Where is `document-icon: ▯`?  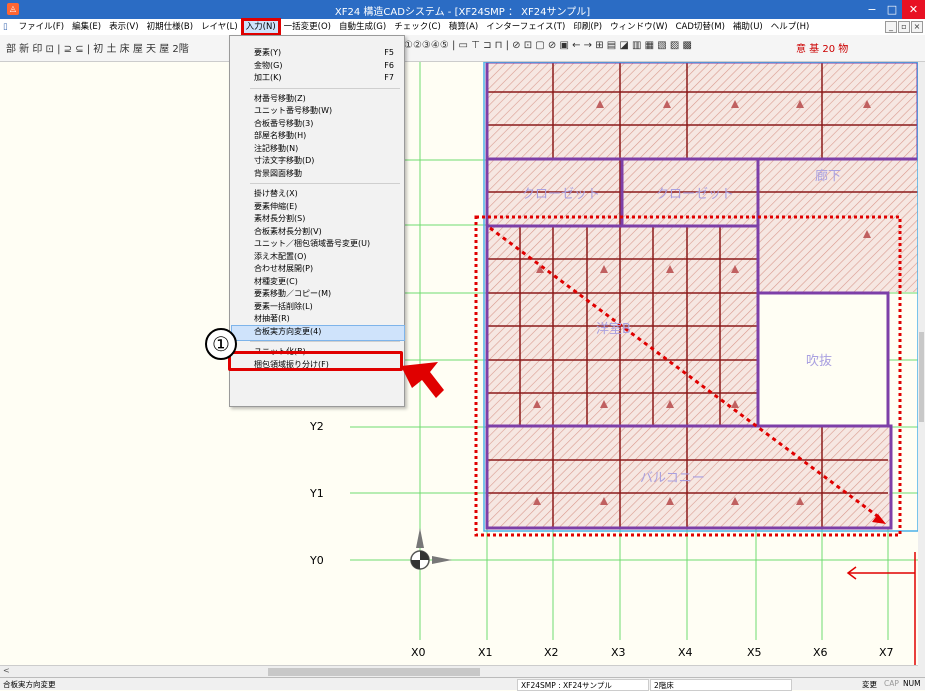 document-icon: ▯ is located at coordinates (5, 27).